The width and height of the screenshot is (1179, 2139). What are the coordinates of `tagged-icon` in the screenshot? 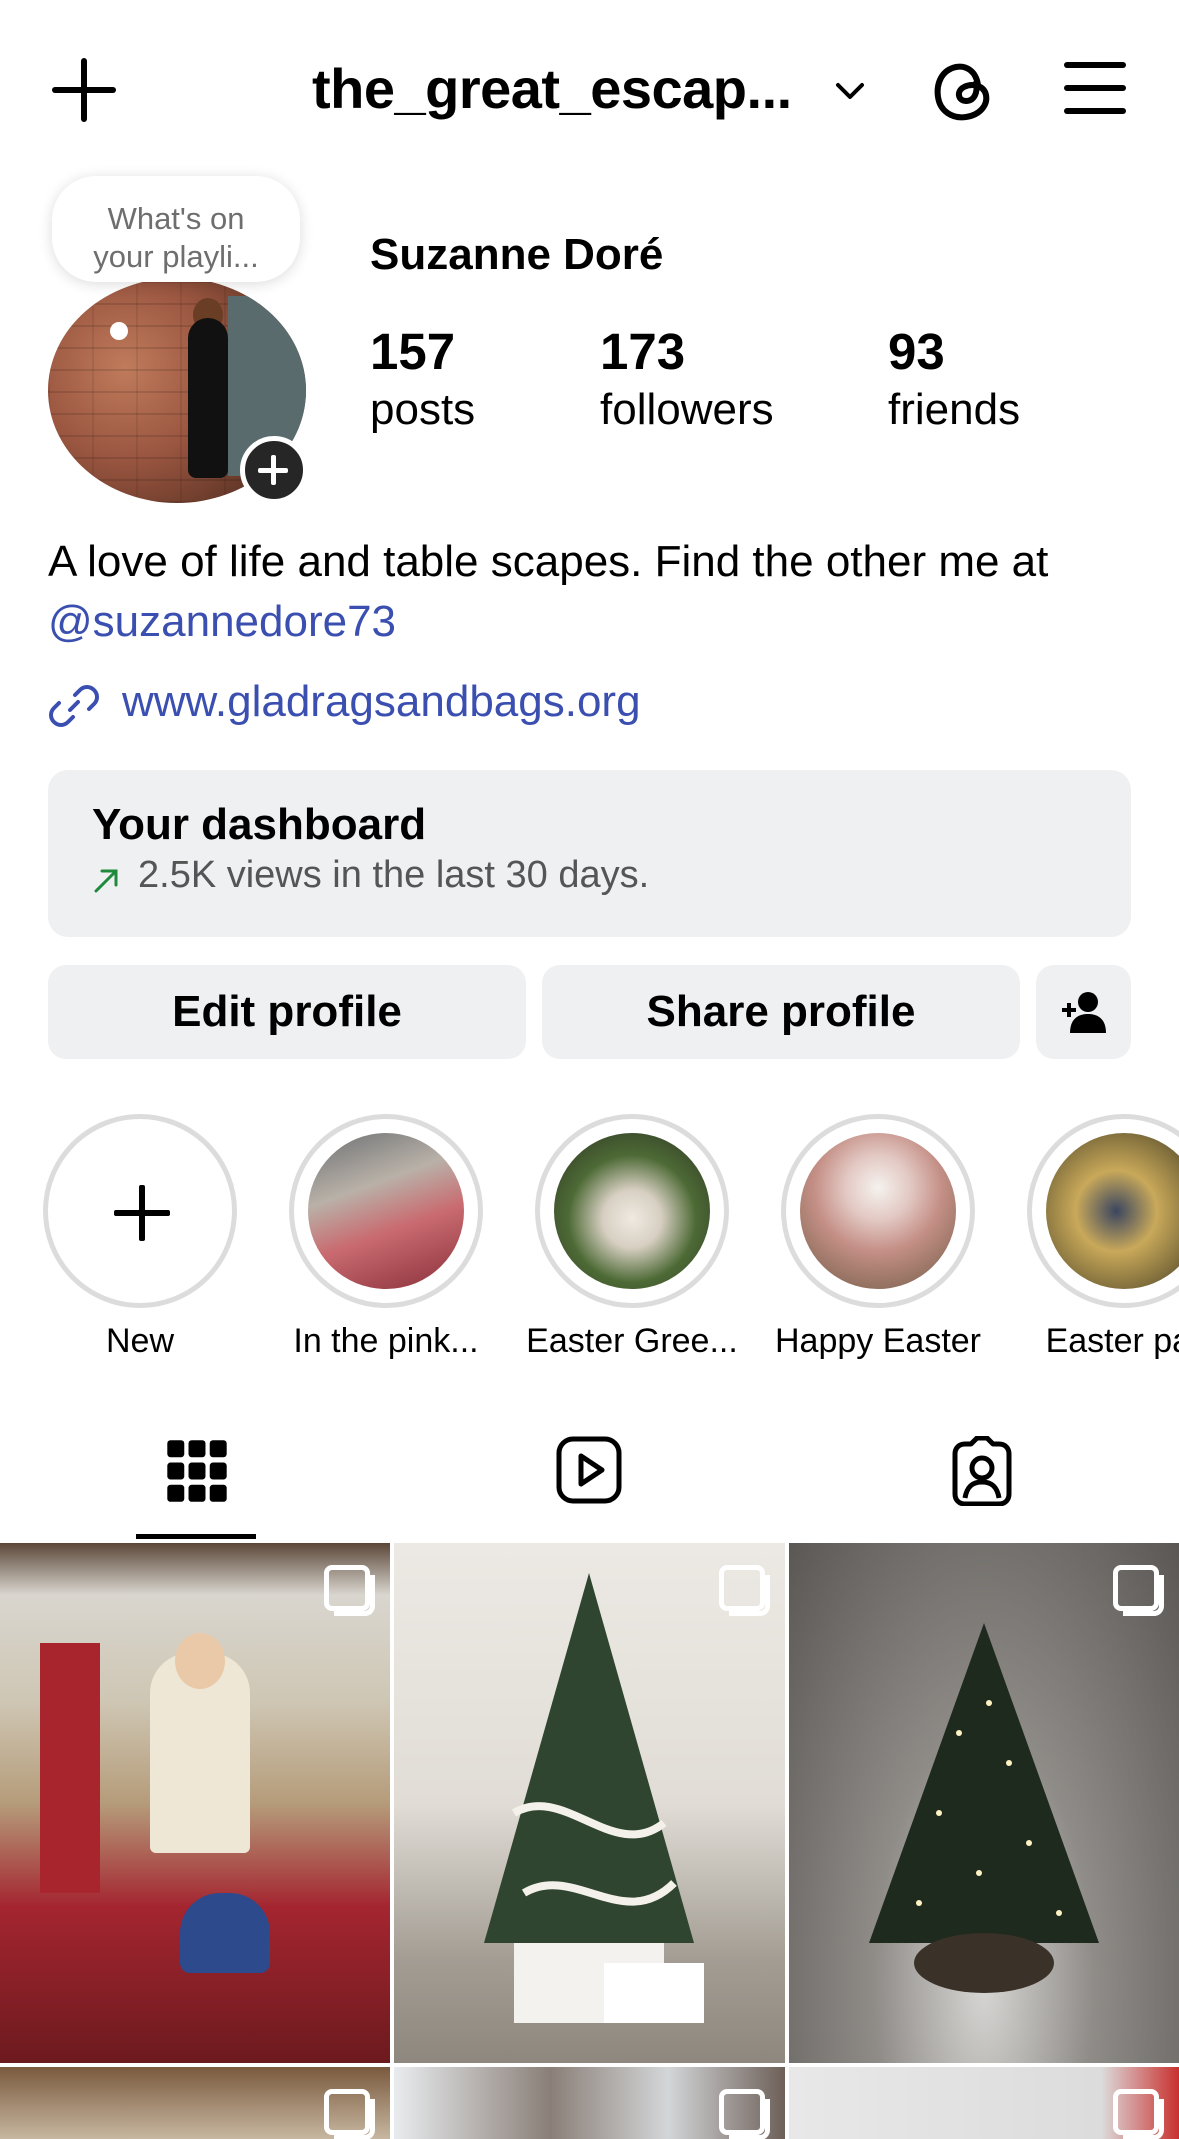 It's located at (982, 1471).